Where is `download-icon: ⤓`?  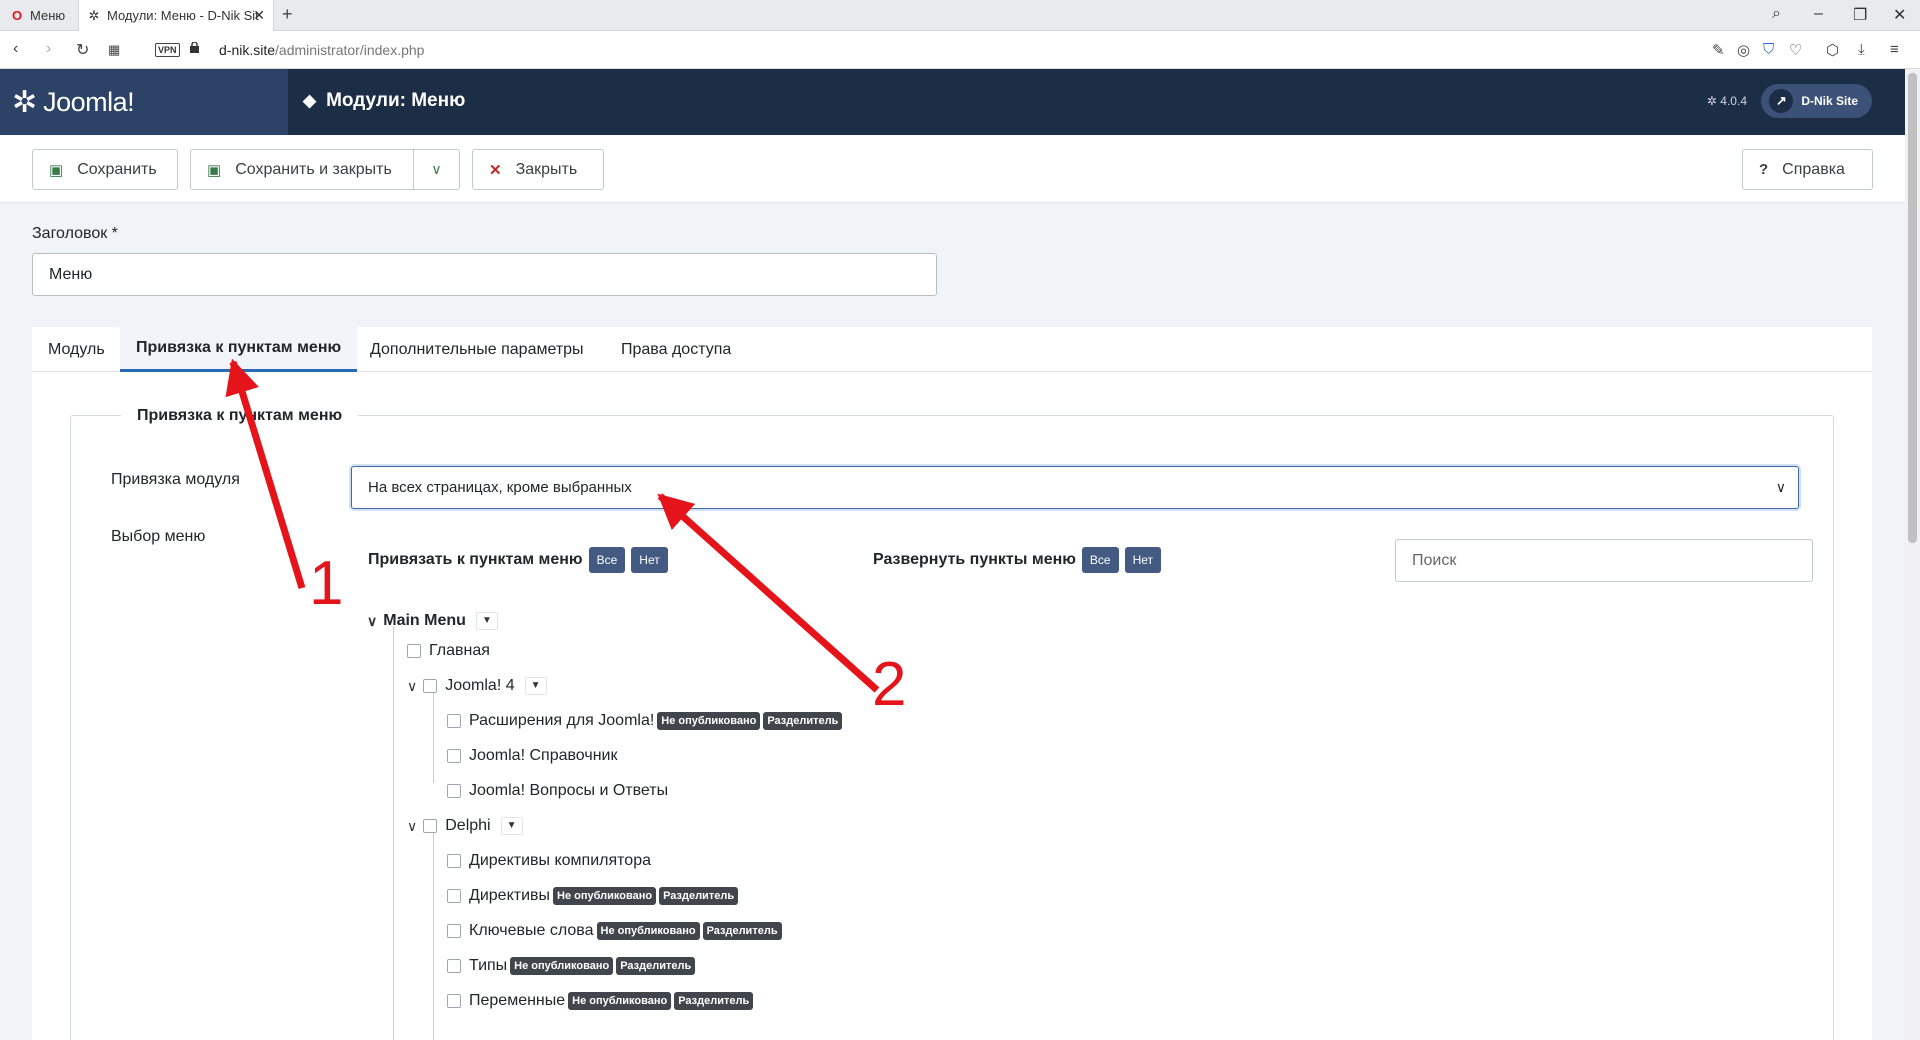 download-icon: ⤓ is located at coordinates (1861, 49).